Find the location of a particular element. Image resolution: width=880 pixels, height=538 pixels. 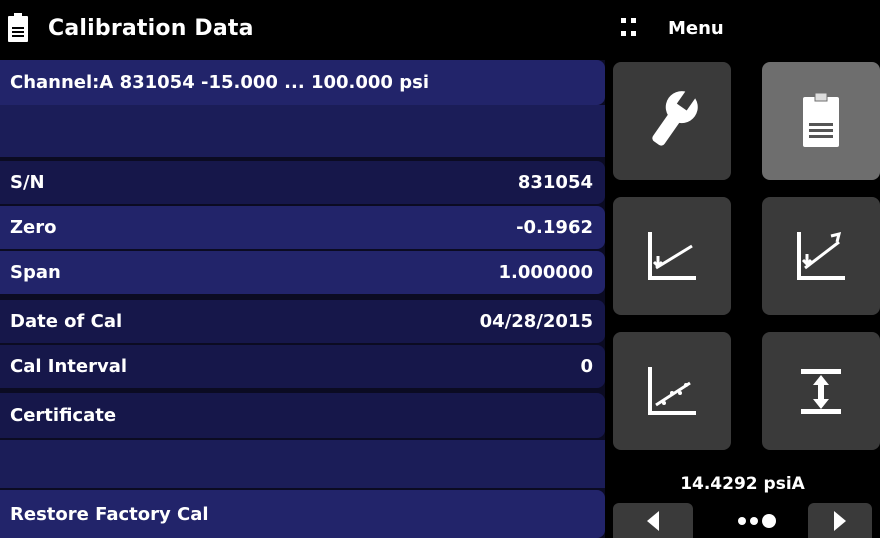

span-value: 1.000000 is located at coordinates (545, 272).